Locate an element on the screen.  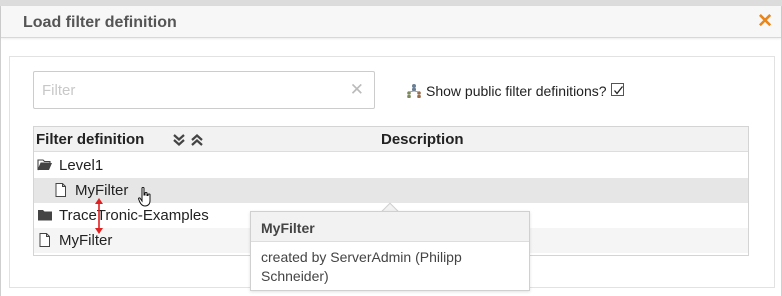
filter-input is located at coordinates (189, 90).